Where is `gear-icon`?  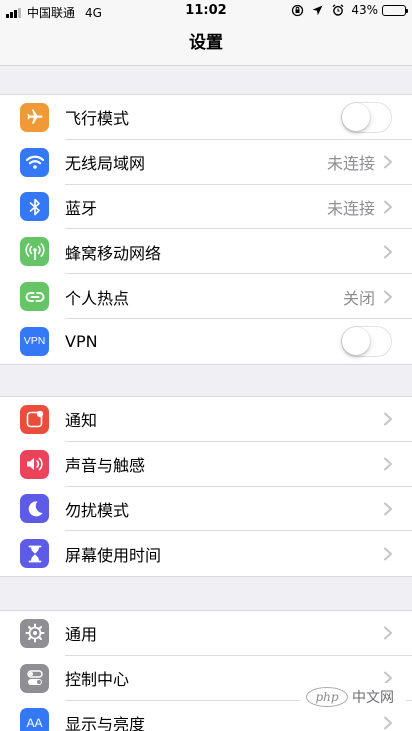 gear-icon is located at coordinates (34, 633).